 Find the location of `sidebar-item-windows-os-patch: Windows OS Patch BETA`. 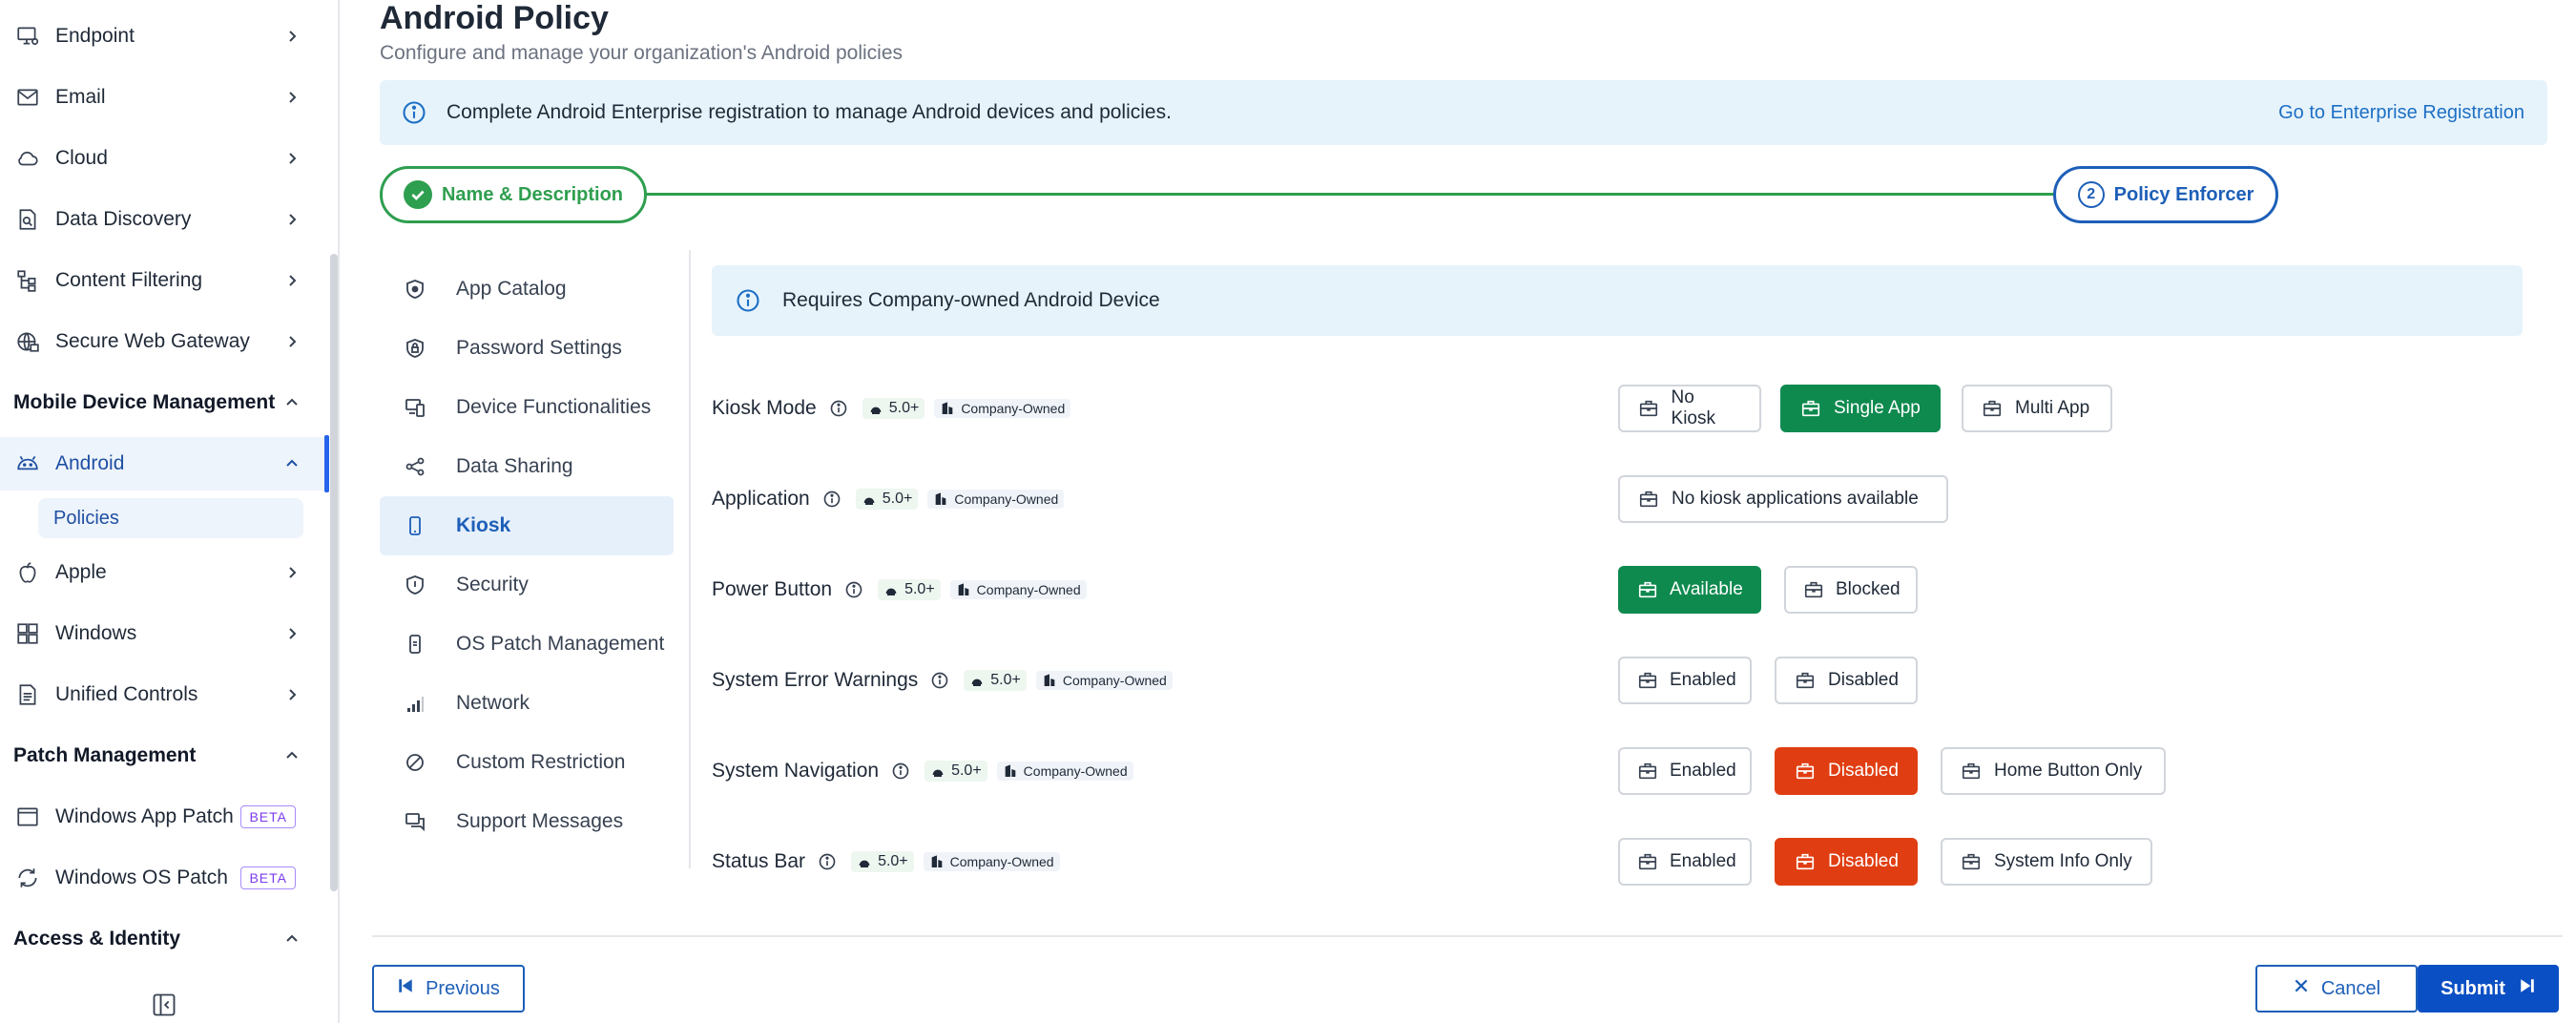

sidebar-item-windows-os-patch: Windows OS Patch BETA is located at coordinates (162, 878).